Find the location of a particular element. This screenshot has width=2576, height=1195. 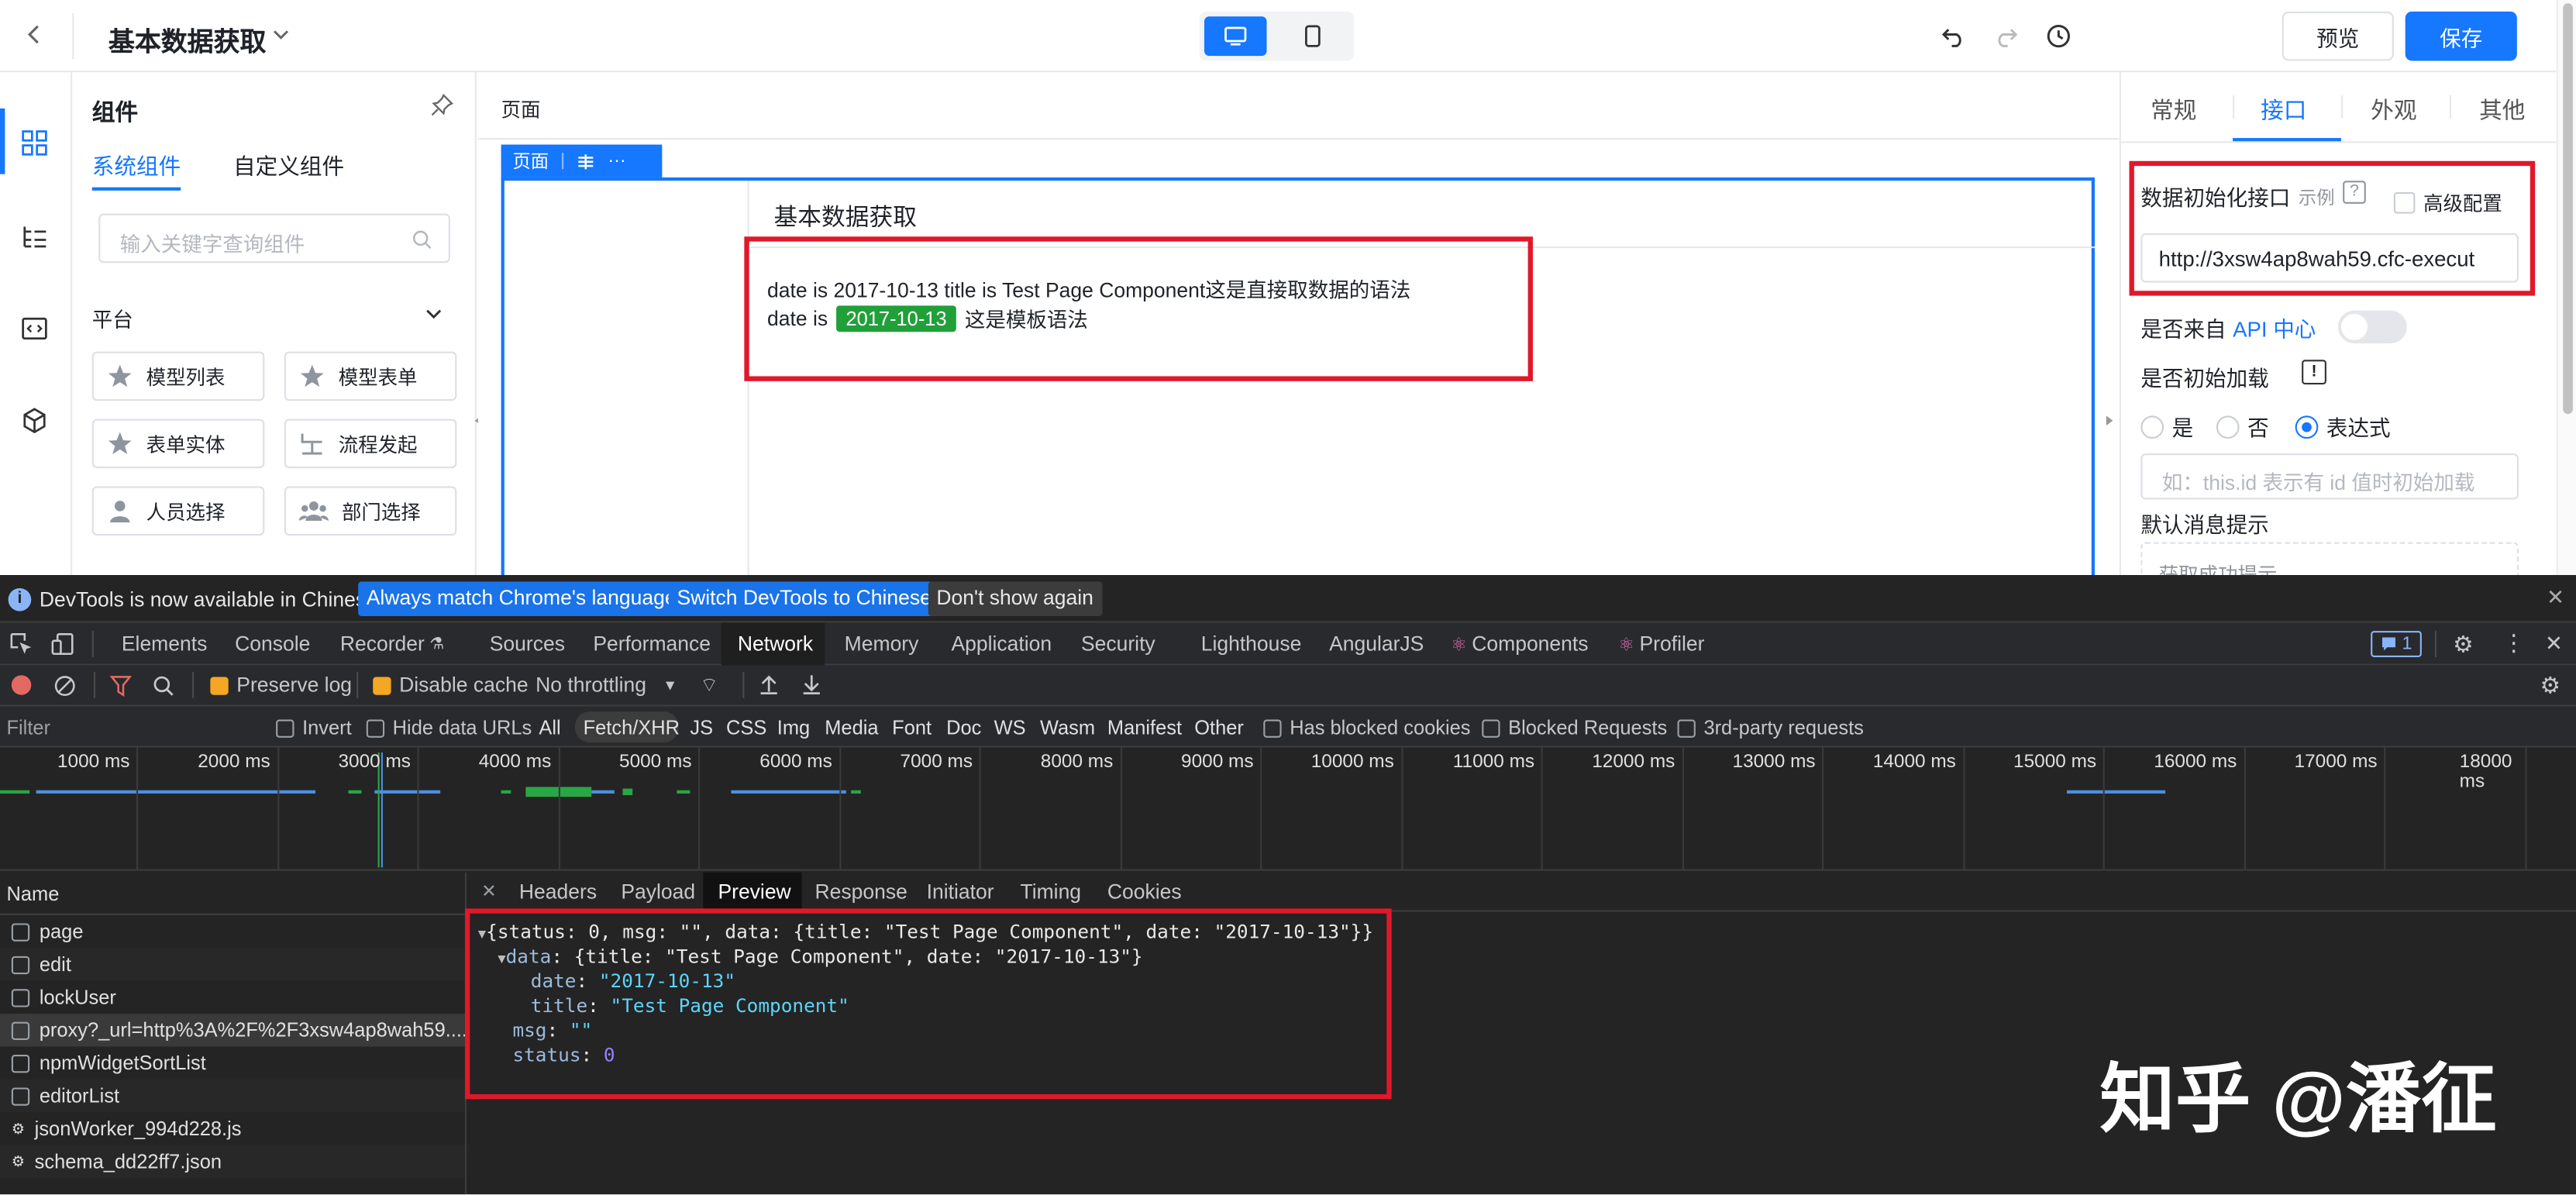

desktop-view-button is located at coordinates (1235, 36).